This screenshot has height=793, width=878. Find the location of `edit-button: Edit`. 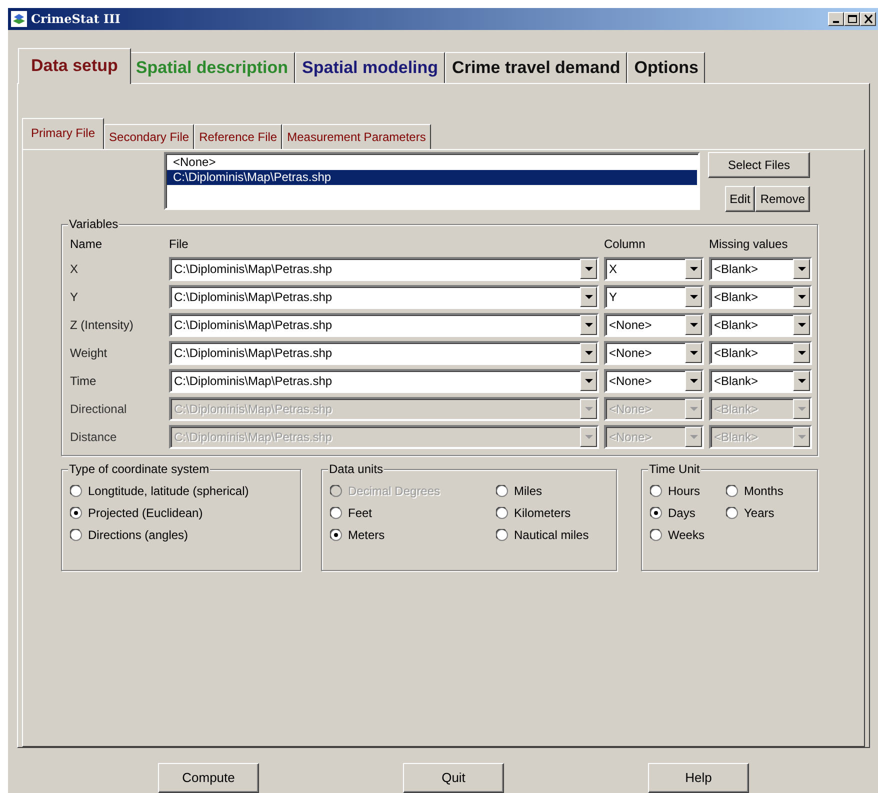

edit-button: Edit is located at coordinates (740, 199).